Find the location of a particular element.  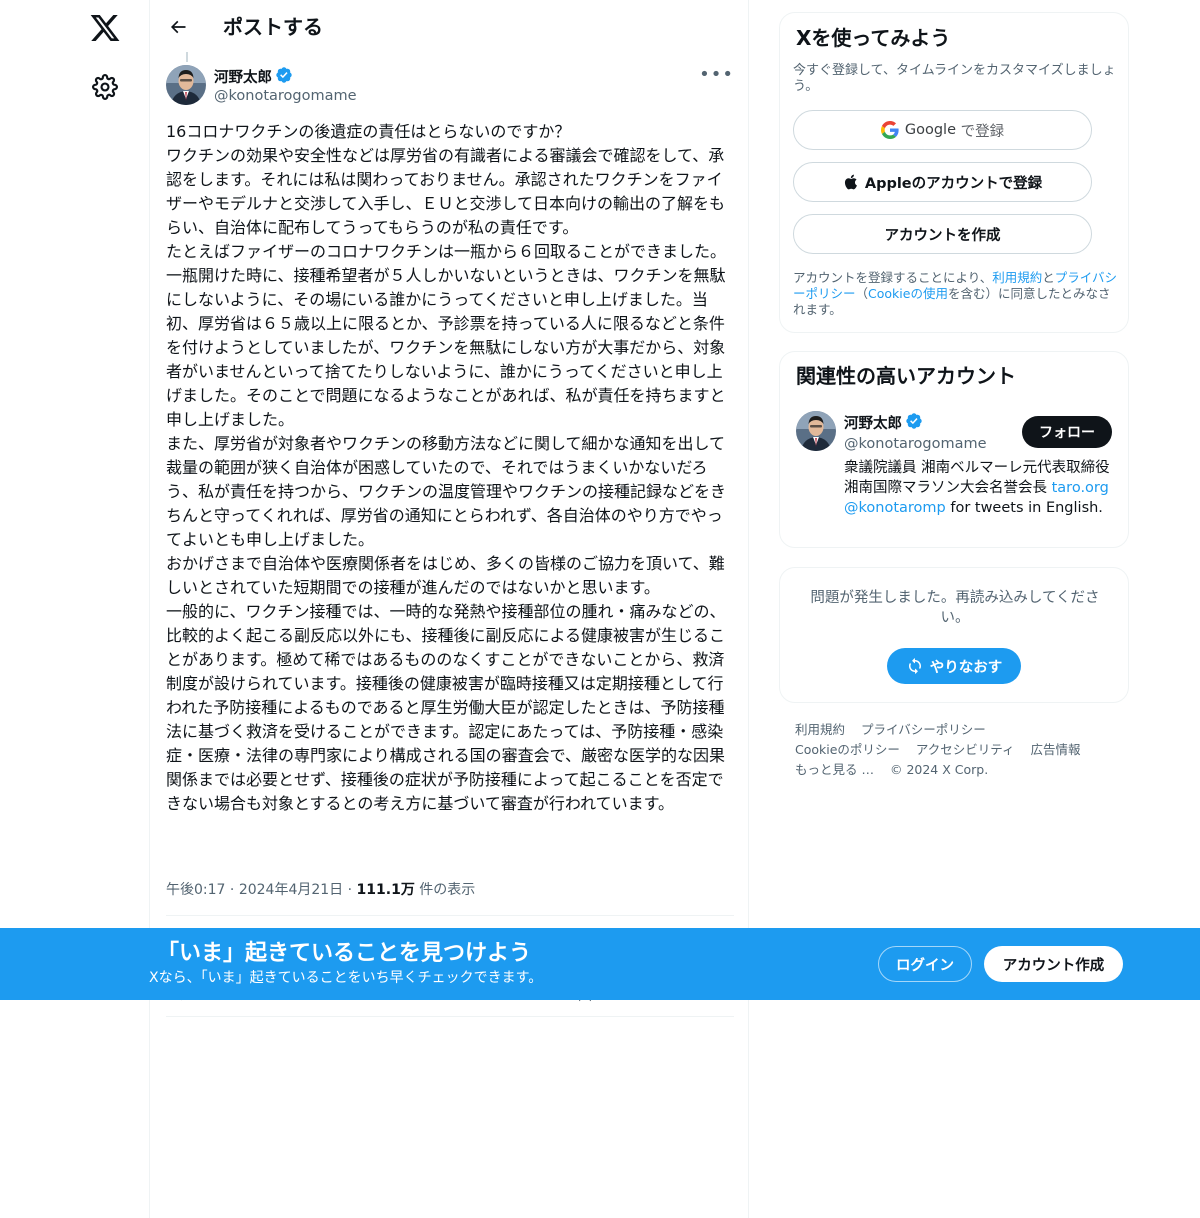

retry-label: やりなおす is located at coordinates (966, 667).